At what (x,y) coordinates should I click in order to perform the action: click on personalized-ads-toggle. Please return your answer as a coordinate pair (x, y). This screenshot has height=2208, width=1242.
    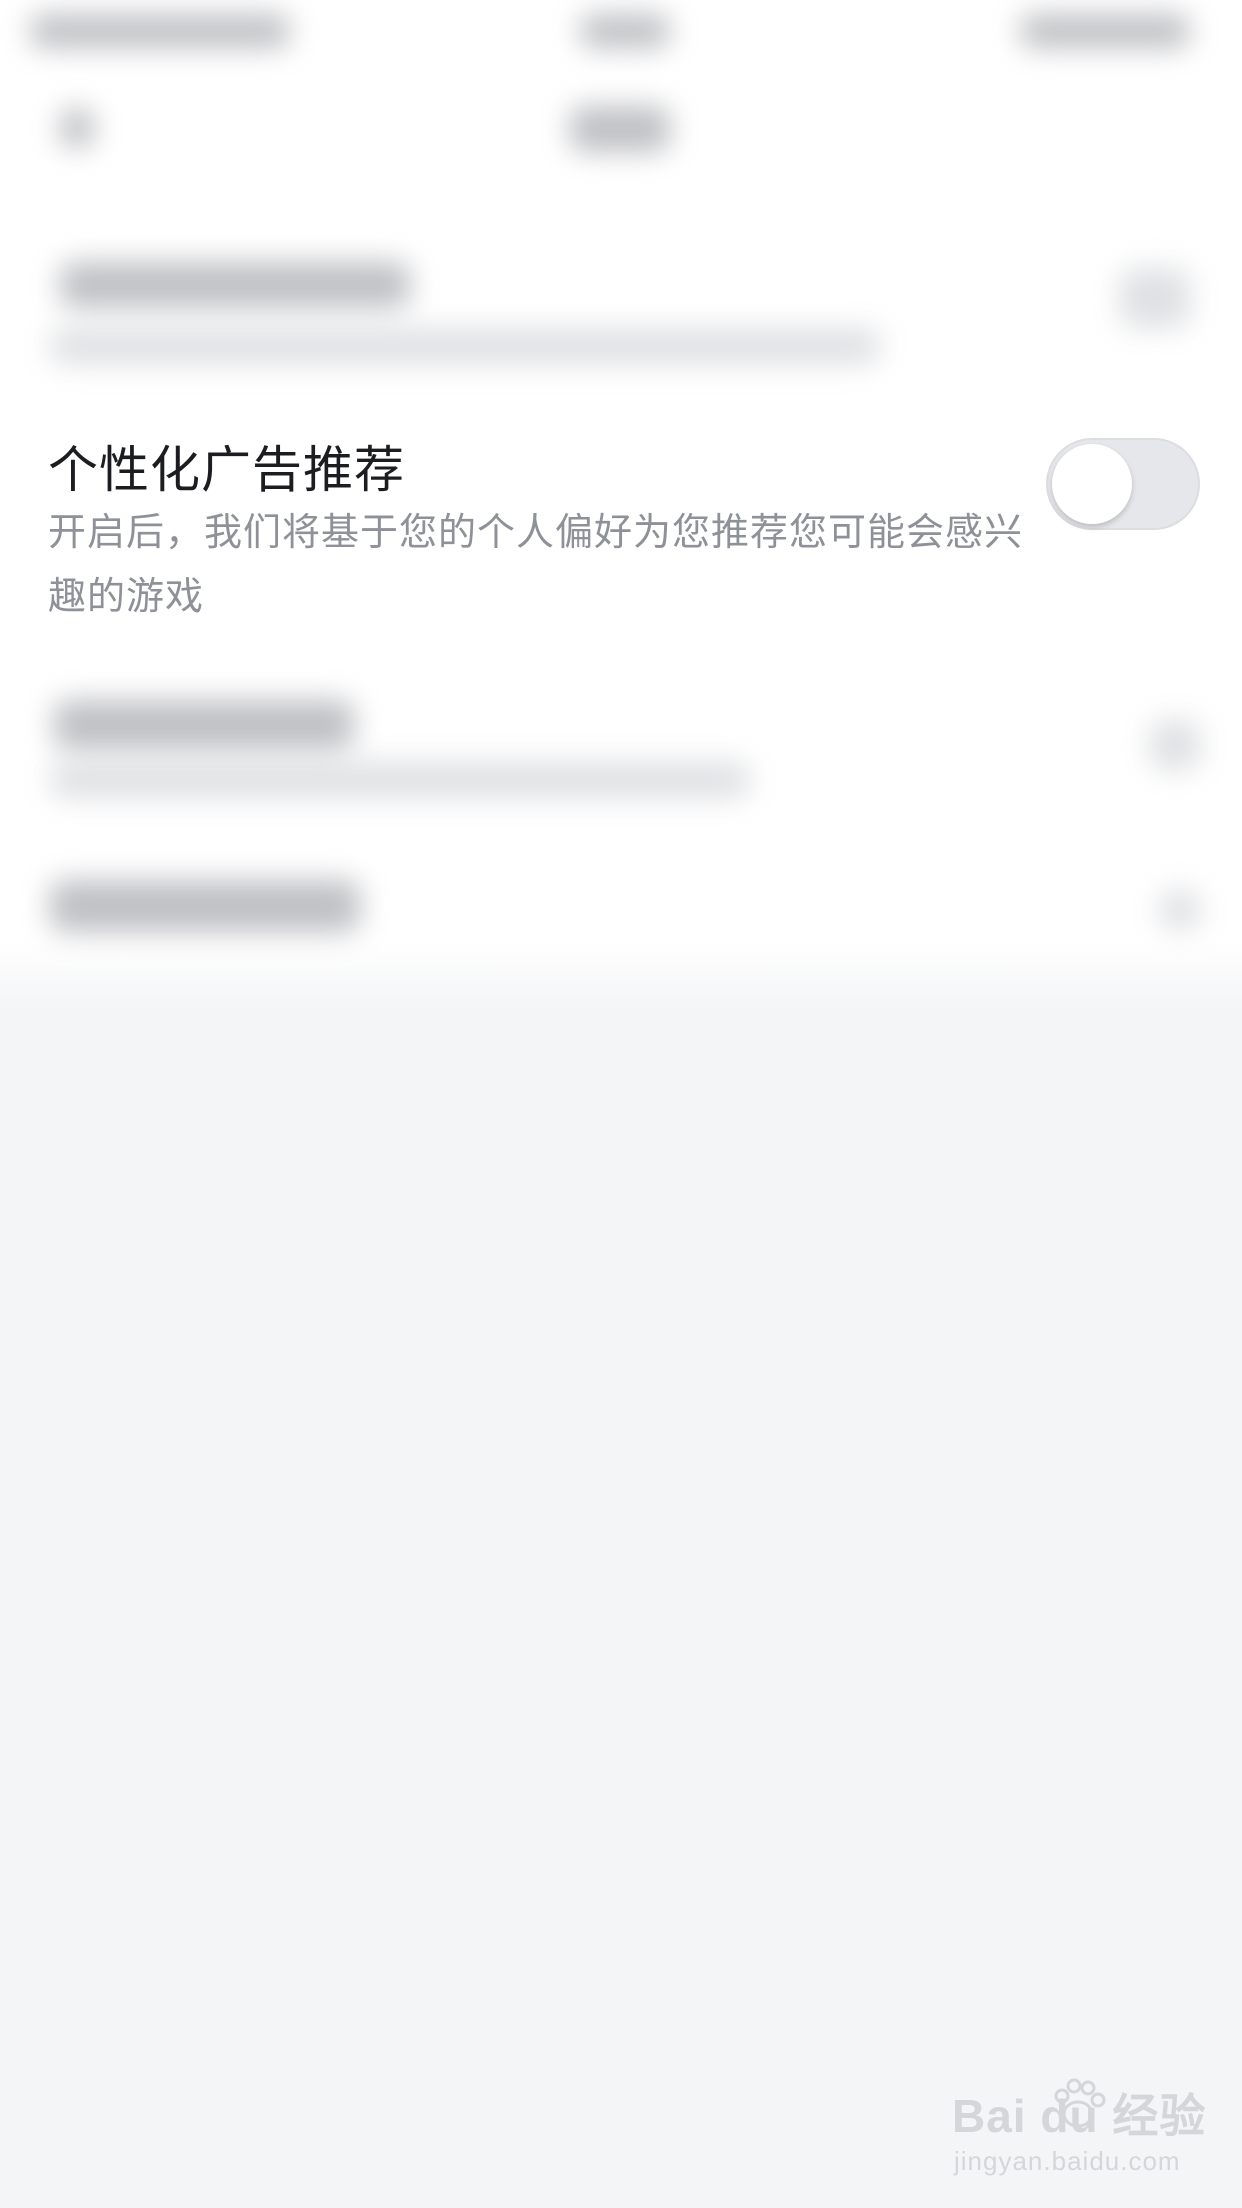
    Looking at the image, I should click on (1123, 484).